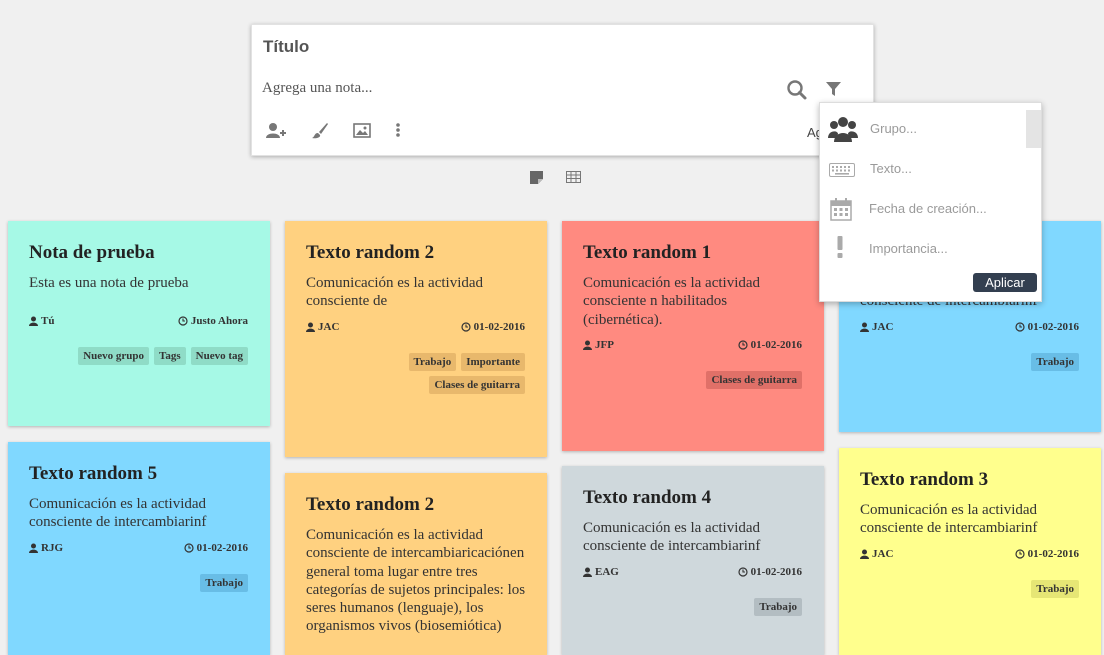  Describe the element at coordinates (607, 572) in the screenshot. I see `author-name: EAG` at that location.